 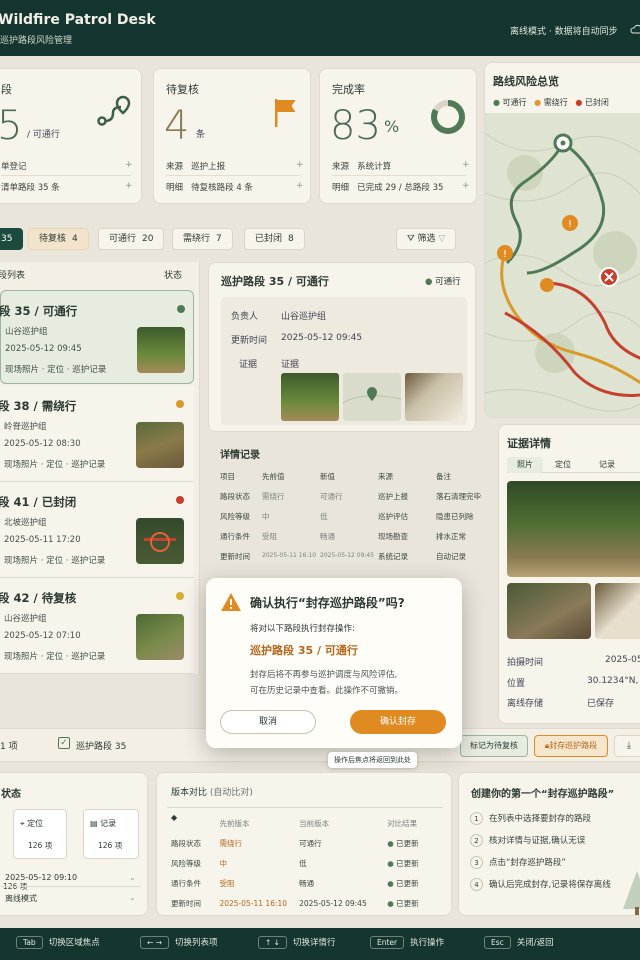 What do you see at coordinates (562, 265) in the screenshot?
I see `route-map: ! !` at bounding box center [562, 265].